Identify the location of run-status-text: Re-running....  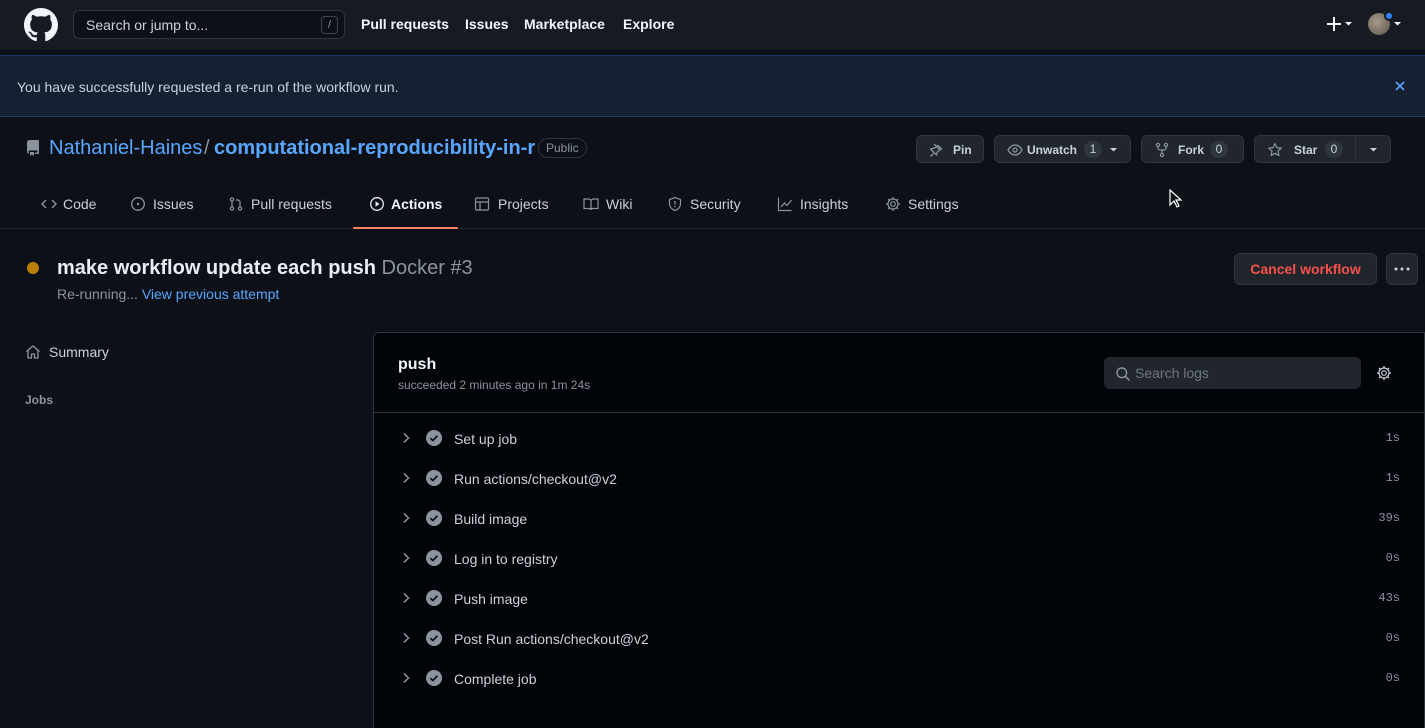
(97, 294).